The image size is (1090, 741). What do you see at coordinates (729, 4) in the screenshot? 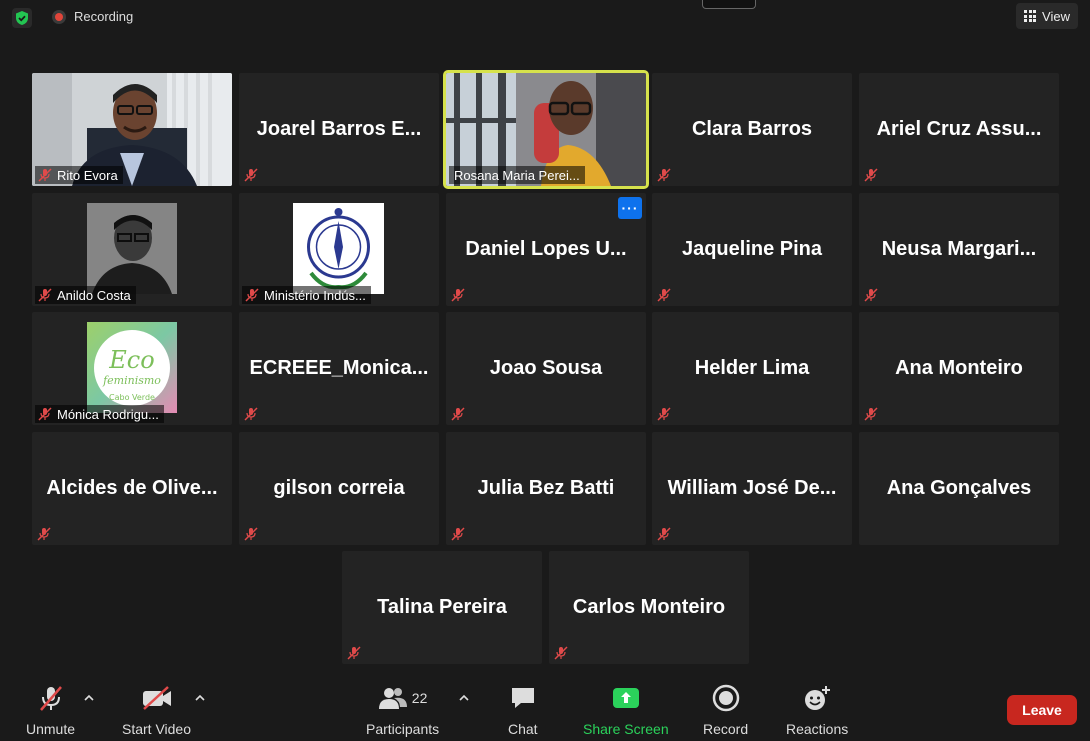
I see `meeting-info-handle` at bounding box center [729, 4].